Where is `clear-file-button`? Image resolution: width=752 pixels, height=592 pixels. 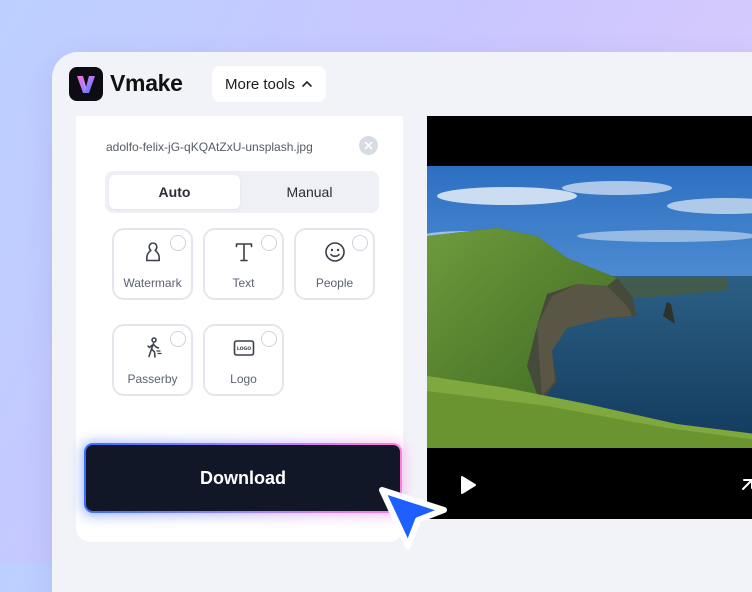 clear-file-button is located at coordinates (368, 145).